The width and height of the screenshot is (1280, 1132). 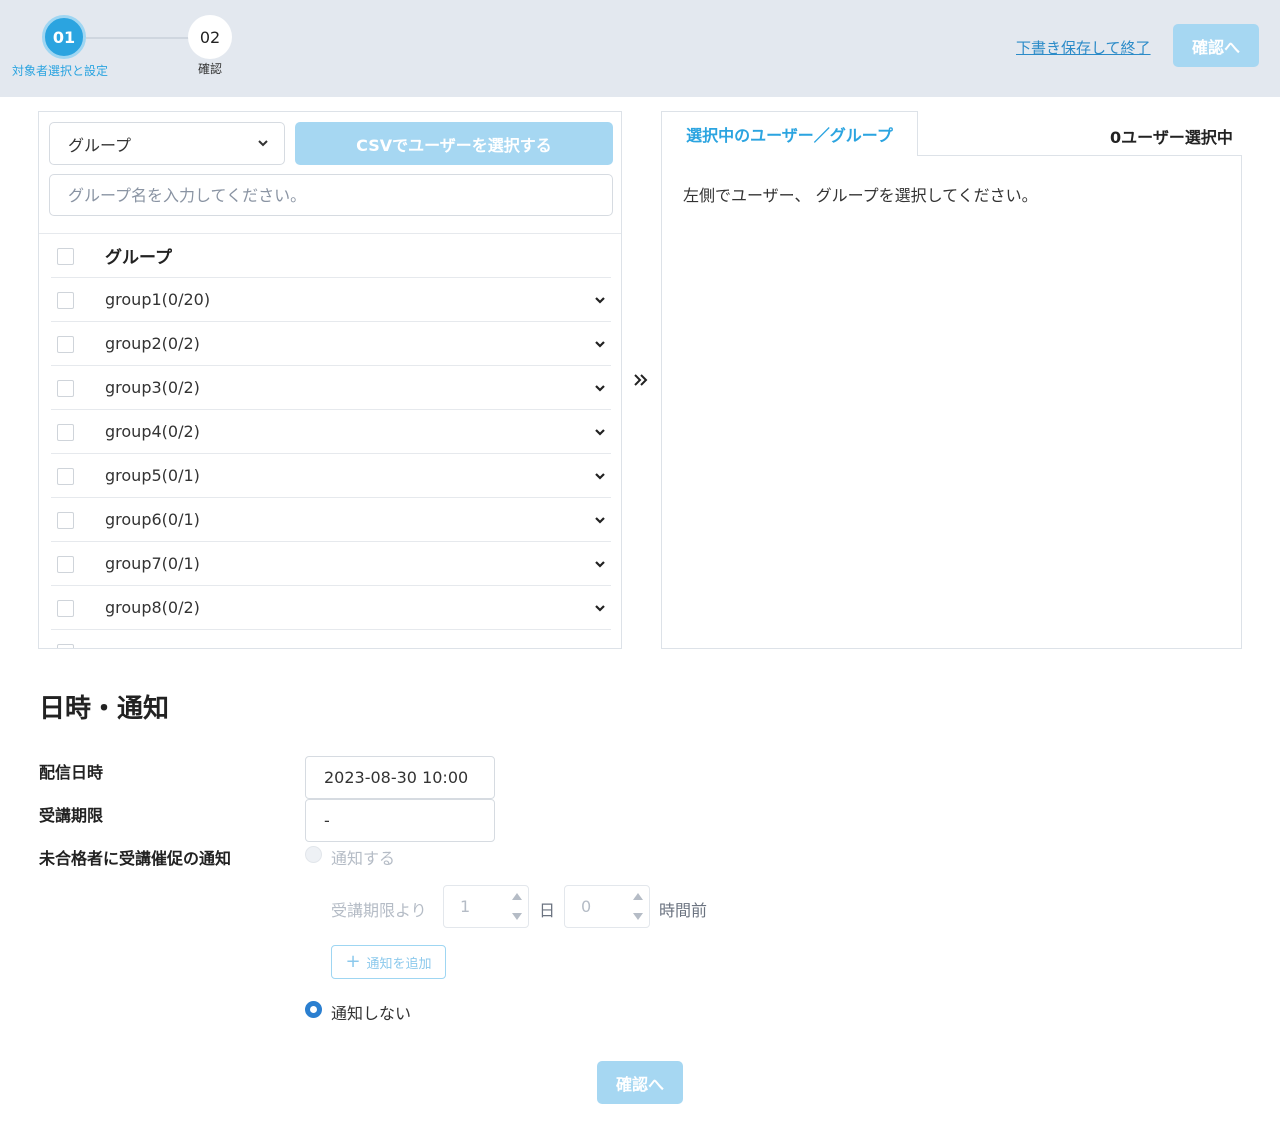 What do you see at coordinates (640, 1082) in the screenshot?
I see `confirm-button-bottom: 確認へ` at bounding box center [640, 1082].